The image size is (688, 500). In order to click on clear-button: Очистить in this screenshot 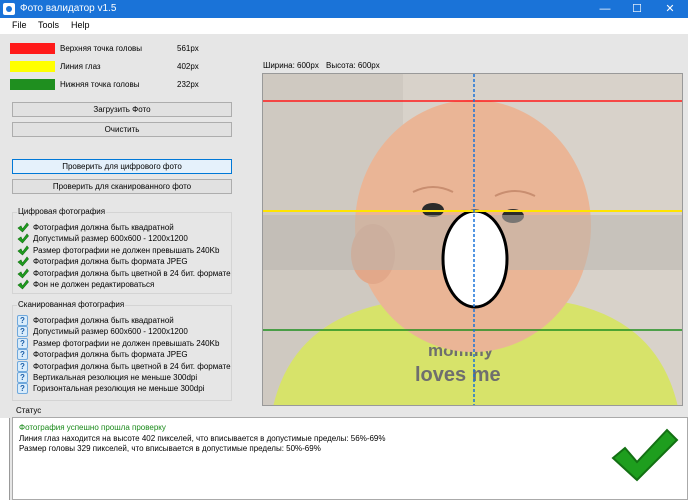, I will do `click(122, 129)`.